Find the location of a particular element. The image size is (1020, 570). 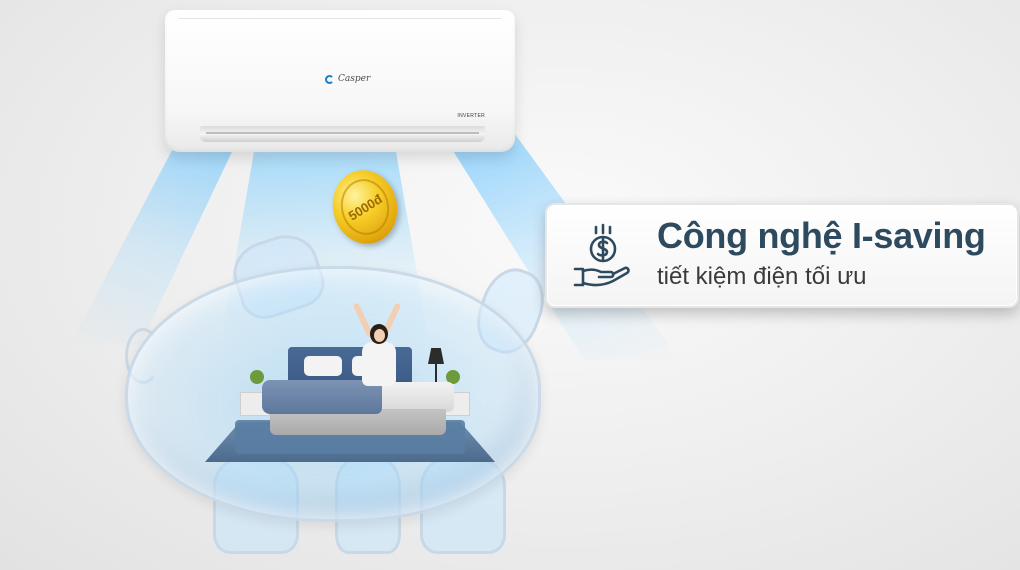

feature-title: Công nghệ I-saving is located at coordinates (821, 235).